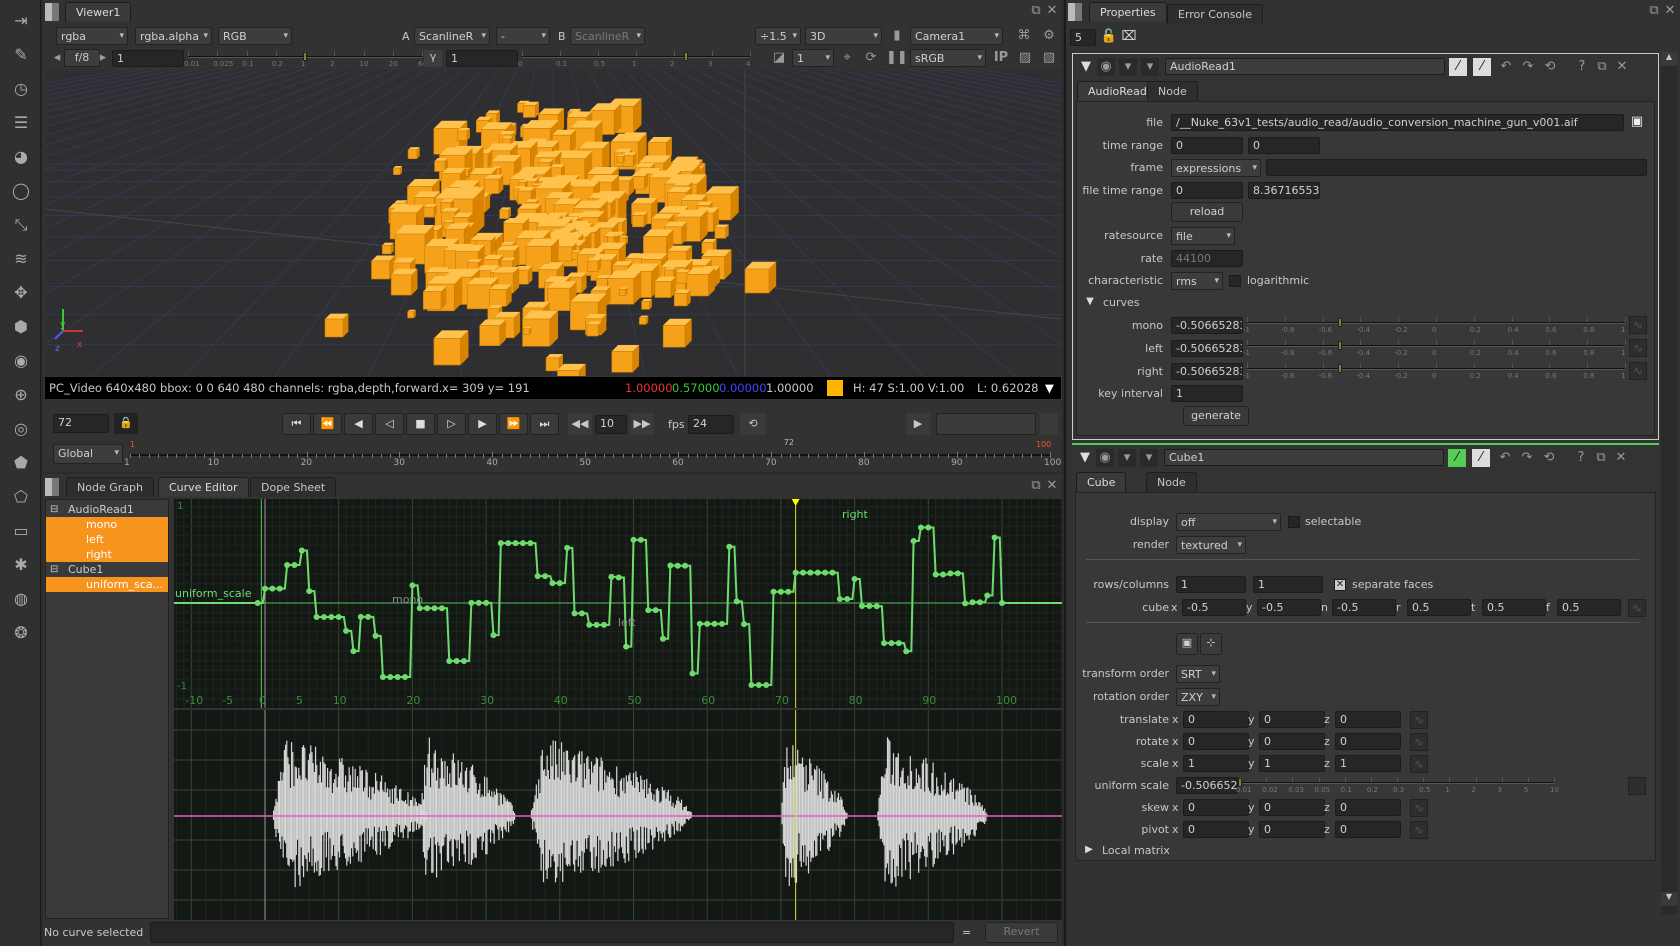 The height and width of the screenshot is (946, 1680). What do you see at coordinates (847, 58) in the screenshot?
I see `roi-icon: ⌖` at bounding box center [847, 58].